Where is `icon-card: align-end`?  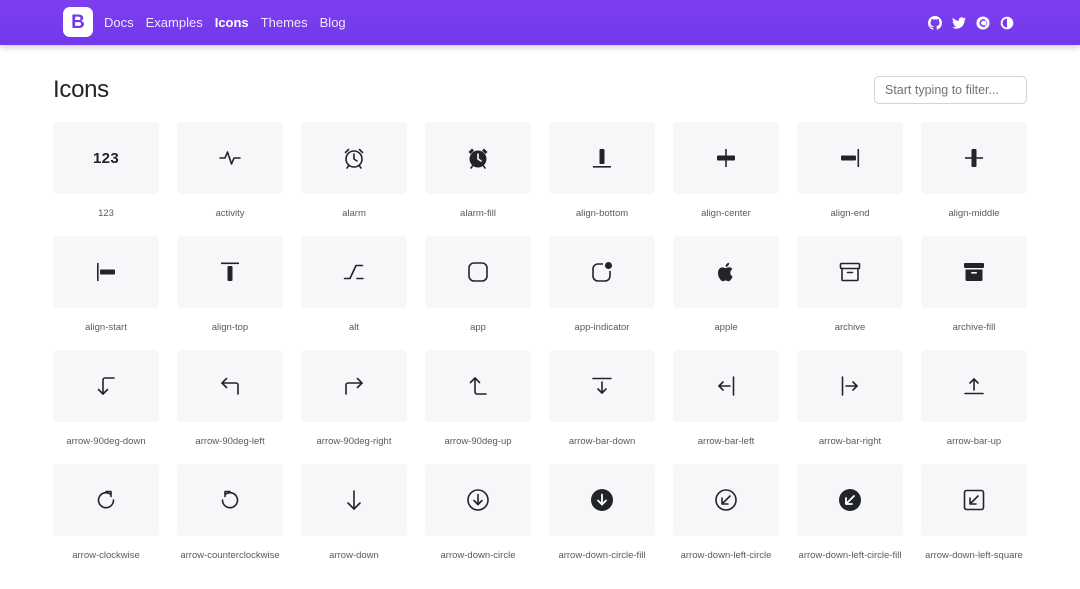
icon-card: align-end is located at coordinates (850, 171).